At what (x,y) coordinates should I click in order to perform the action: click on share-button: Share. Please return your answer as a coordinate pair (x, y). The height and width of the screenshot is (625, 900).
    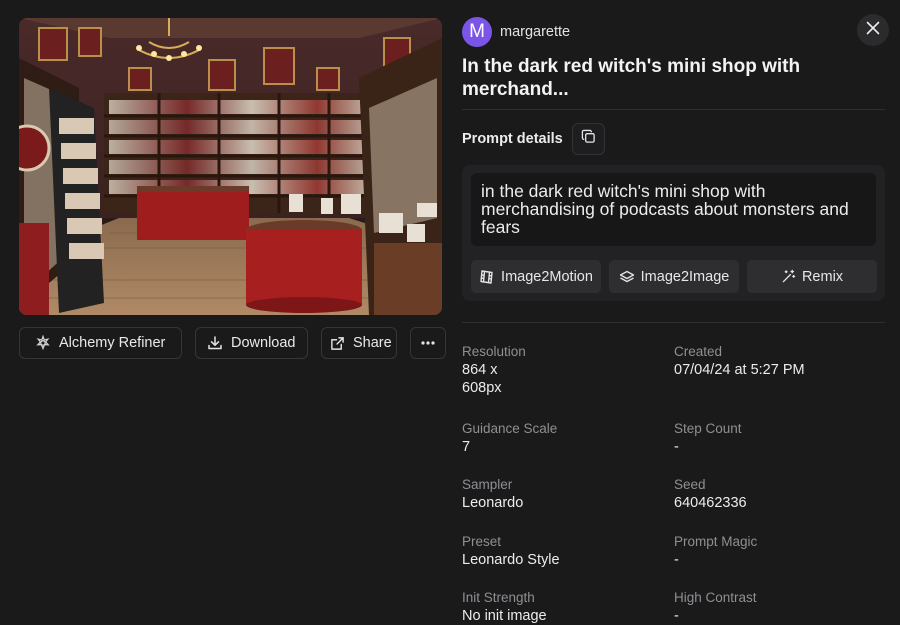
    Looking at the image, I should click on (359, 343).